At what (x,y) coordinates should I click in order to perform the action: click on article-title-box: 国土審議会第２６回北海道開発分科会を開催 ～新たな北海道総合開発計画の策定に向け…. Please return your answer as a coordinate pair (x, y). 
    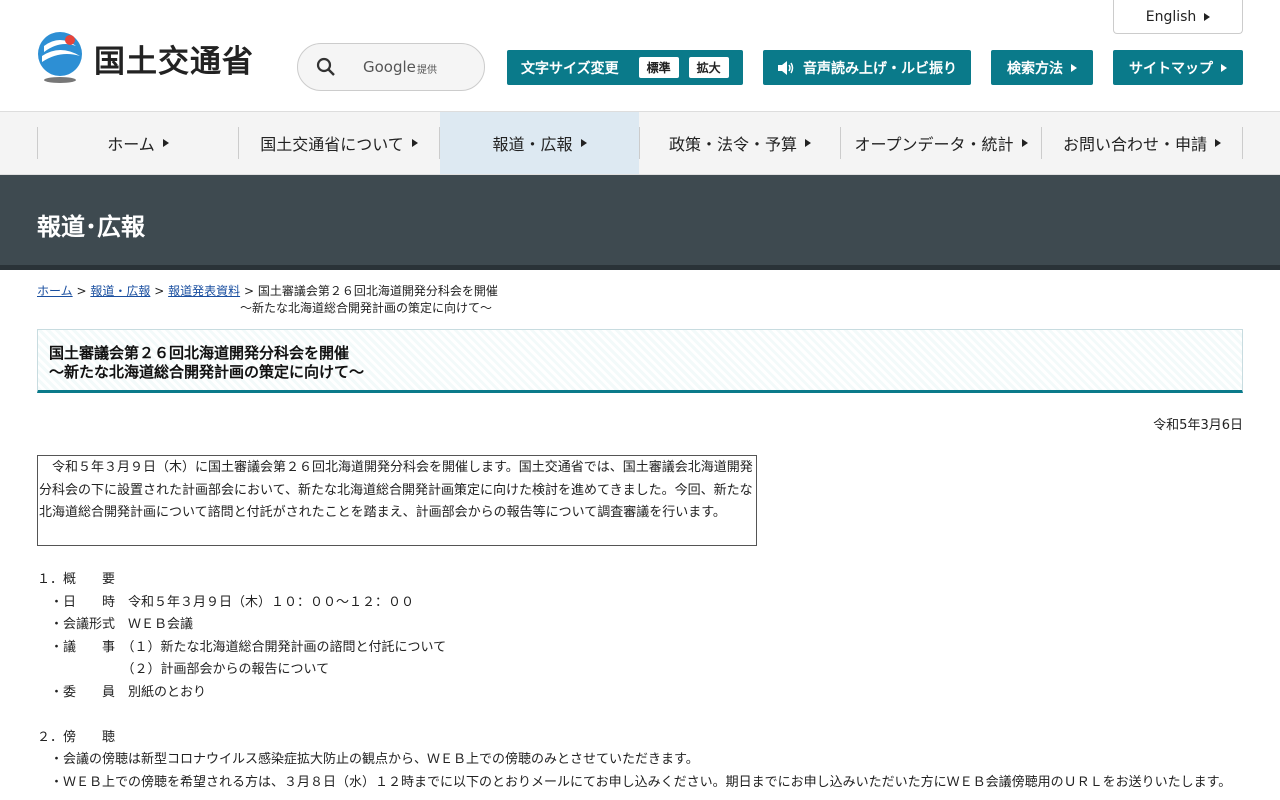
    Looking at the image, I should click on (640, 361).